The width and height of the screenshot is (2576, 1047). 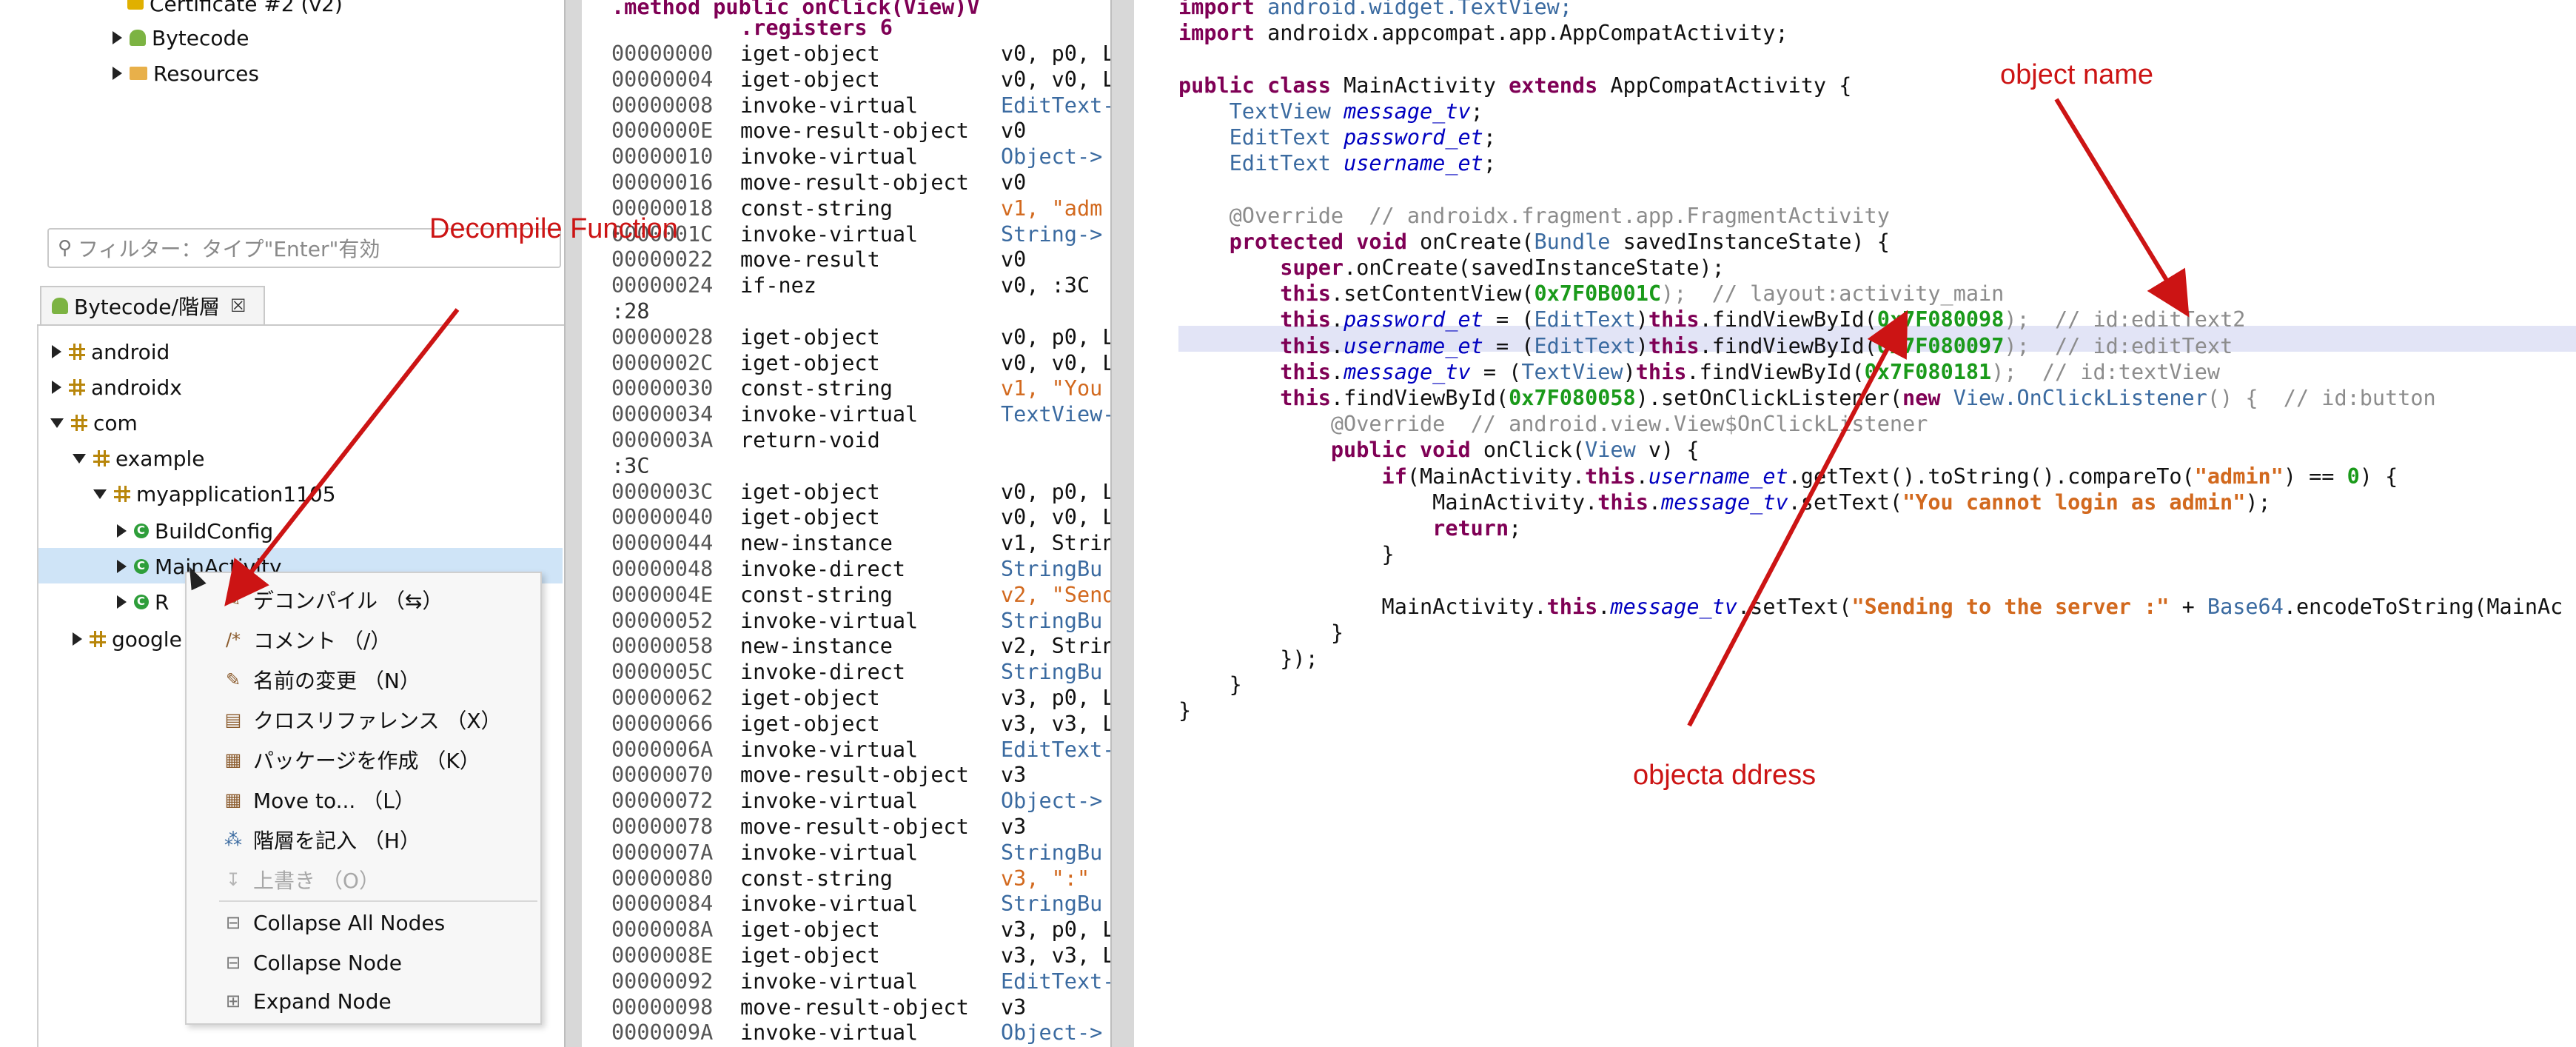 What do you see at coordinates (846, 517) in the screenshot?
I see `bytecode-row: 00000040 iget-object v0, v0, L` at bounding box center [846, 517].